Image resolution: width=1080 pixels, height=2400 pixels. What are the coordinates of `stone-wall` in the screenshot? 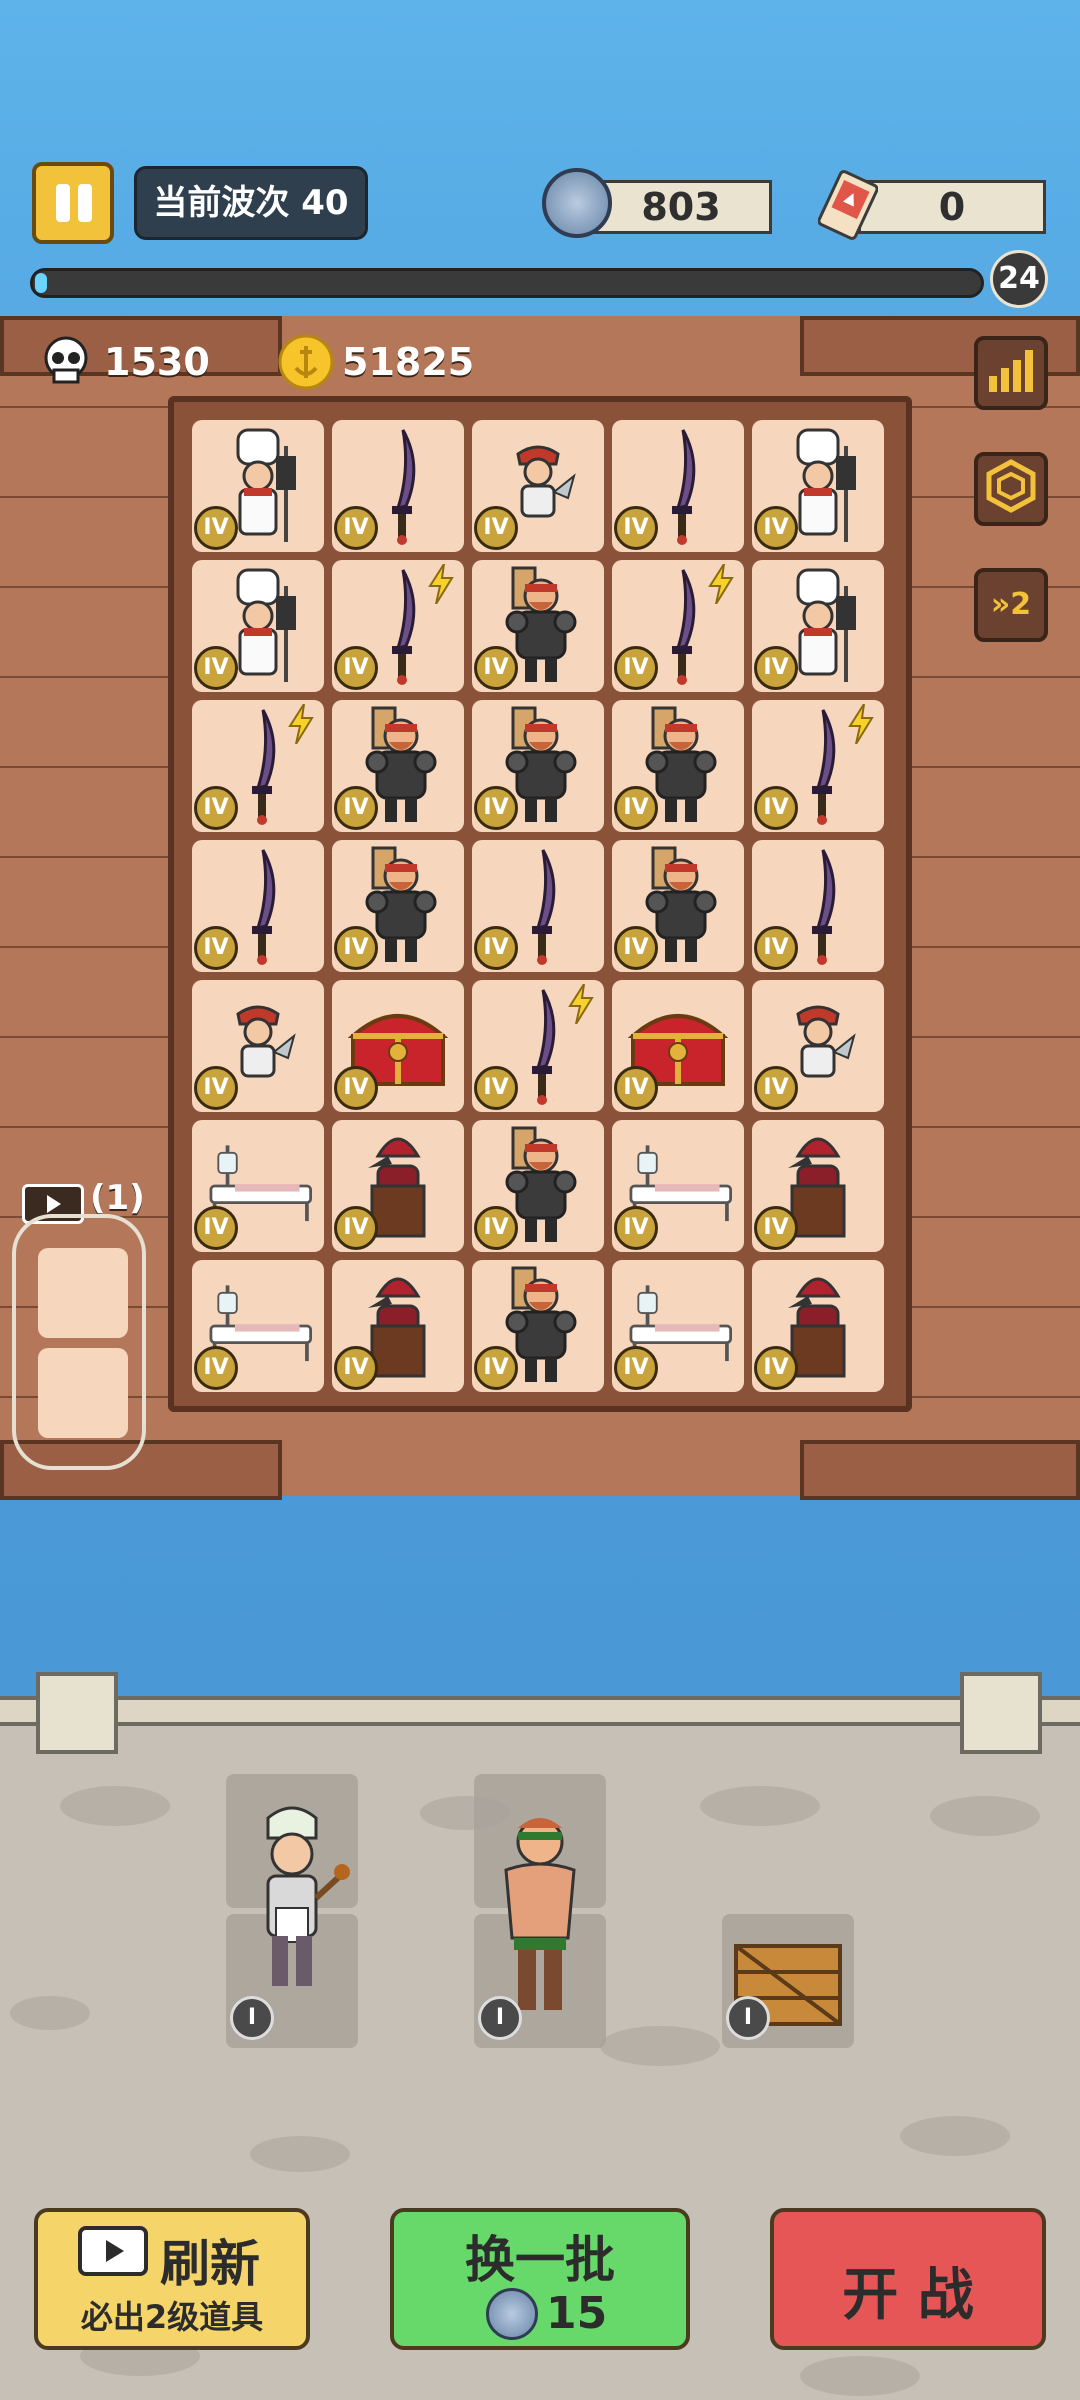 It's located at (540, 1711).